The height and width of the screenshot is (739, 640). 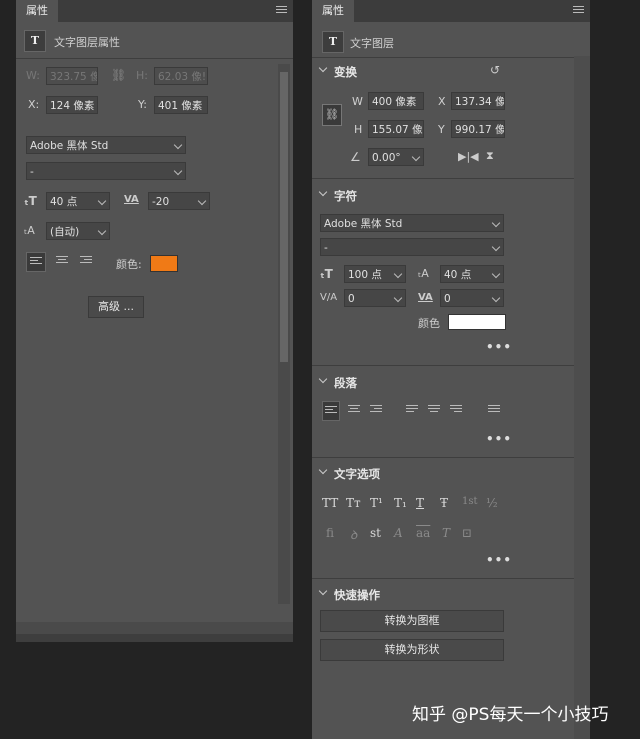 I want to click on flip-horizontal-icon: ▶|◀, so click(x=468, y=157).